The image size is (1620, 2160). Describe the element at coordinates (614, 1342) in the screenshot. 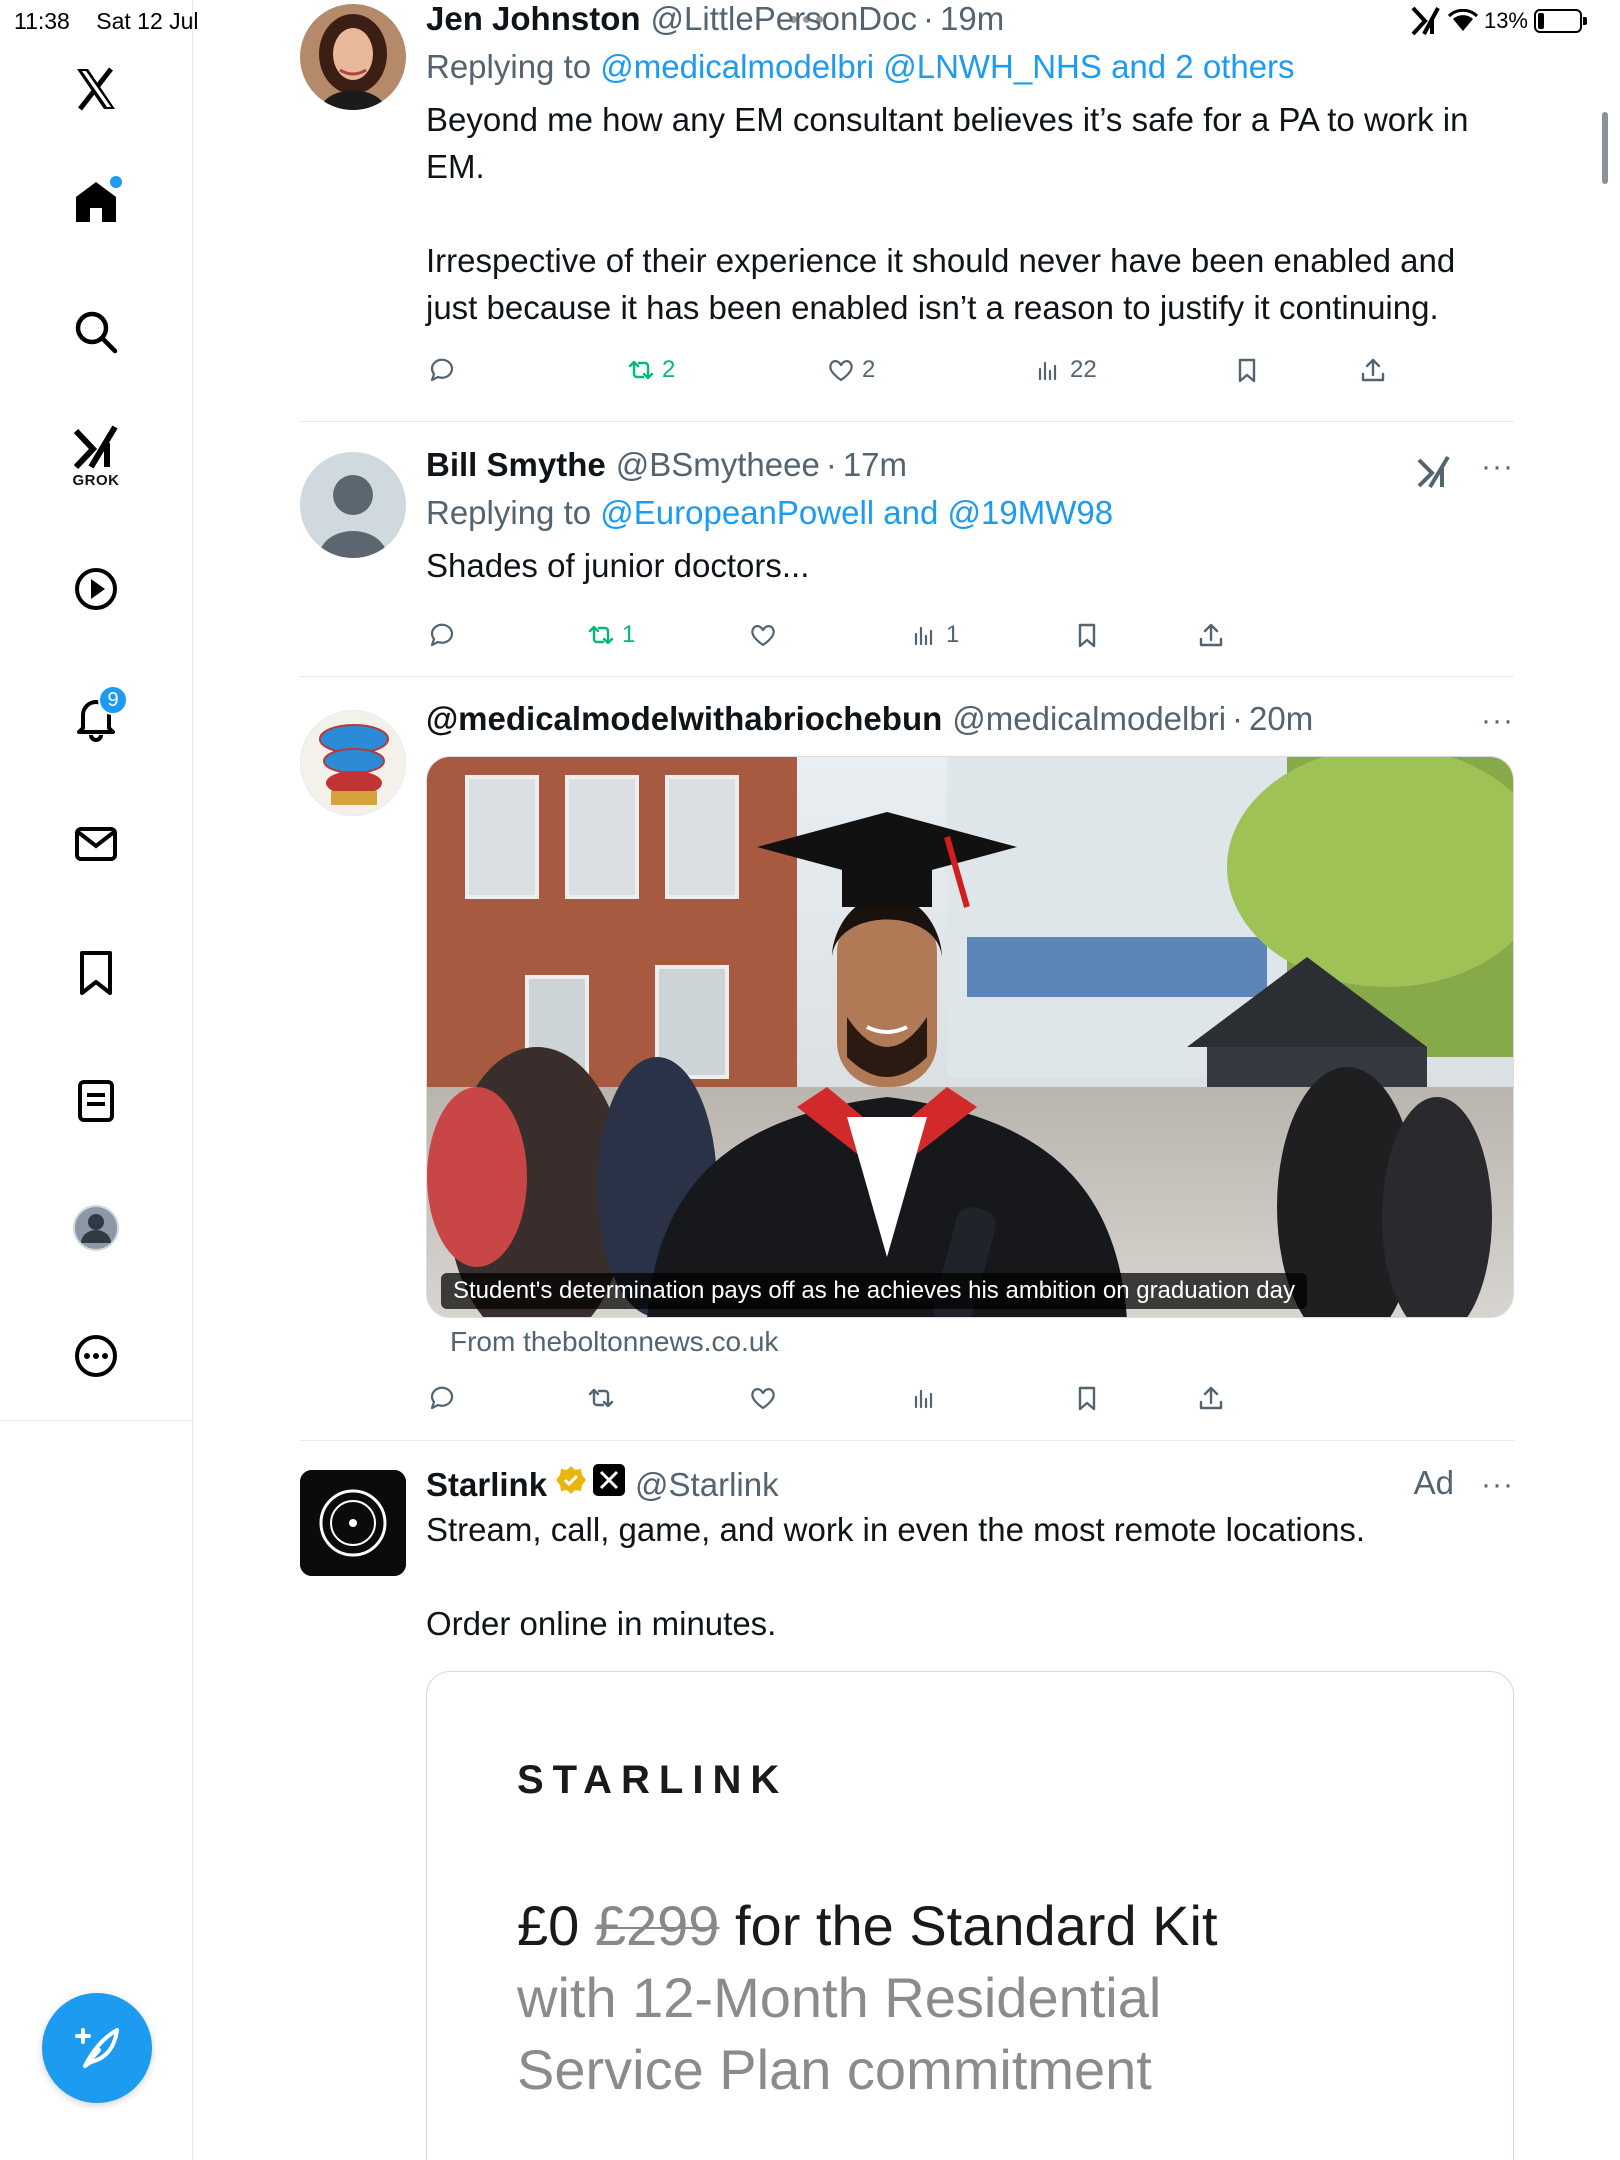

I see `link-source: From theboltonnews.co.uk` at that location.